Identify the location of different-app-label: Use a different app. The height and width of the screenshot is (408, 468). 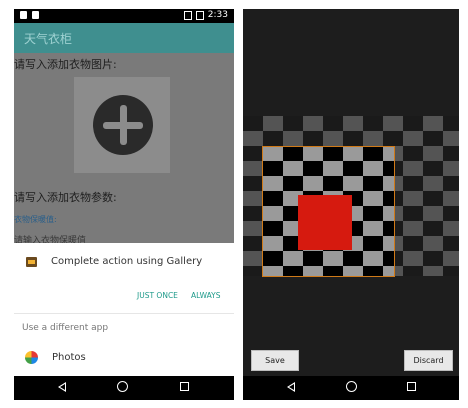
(65, 328).